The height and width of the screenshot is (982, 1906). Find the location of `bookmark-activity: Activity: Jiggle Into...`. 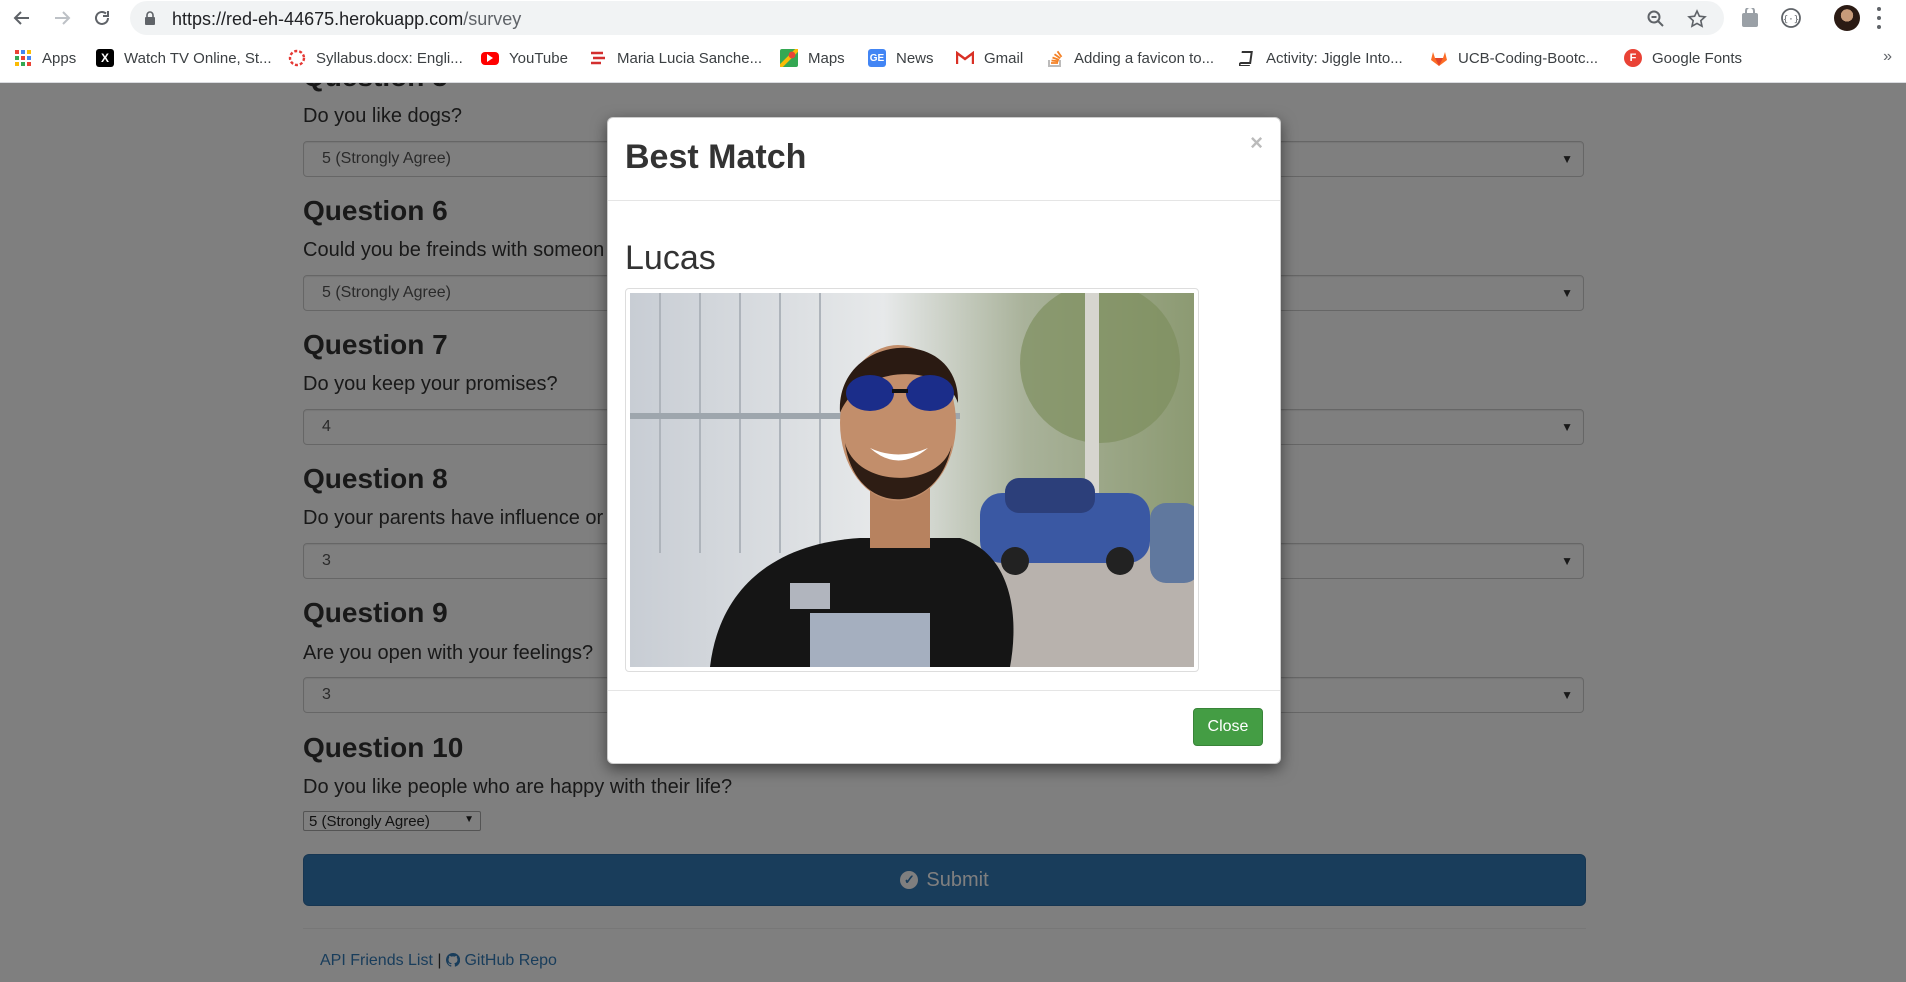

bookmark-activity: Activity: Jiggle Into... is located at coordinates (1320, 58).